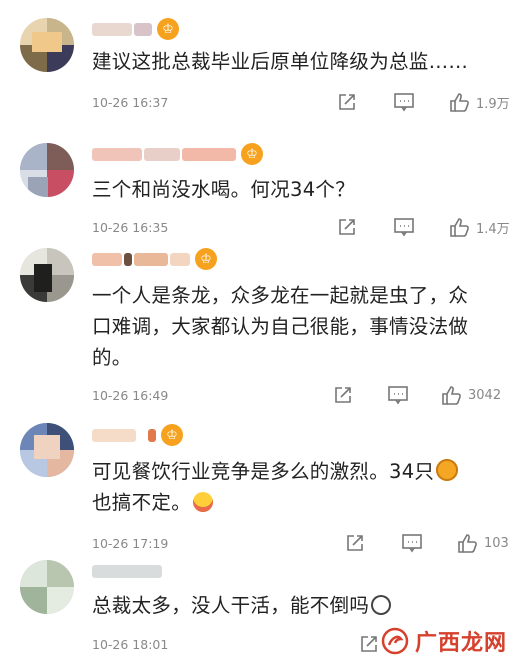 This screenshot has width=523, height=671. Describe the element at coordinates (130, 227) in the screenshot. I see `comment-time: 10-26 16:35` at that location.